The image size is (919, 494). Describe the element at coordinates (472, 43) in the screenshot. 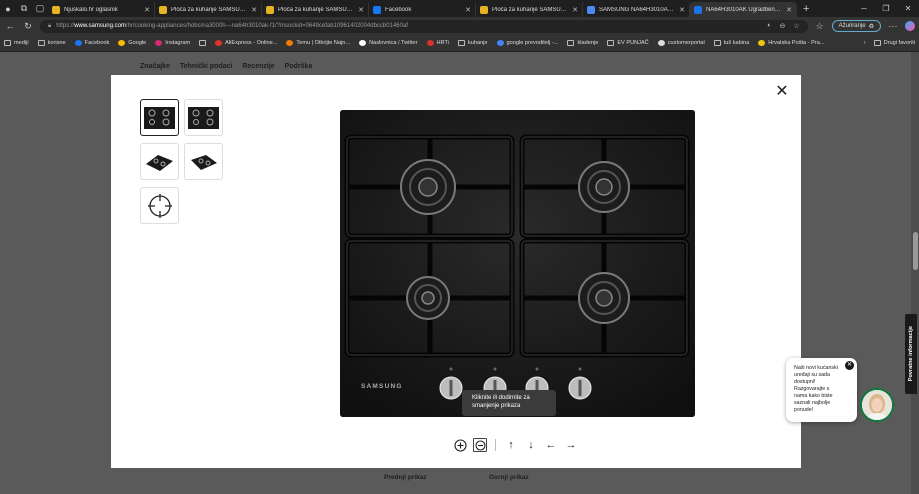

I see `bookmark-item: kuhanje` at that location.